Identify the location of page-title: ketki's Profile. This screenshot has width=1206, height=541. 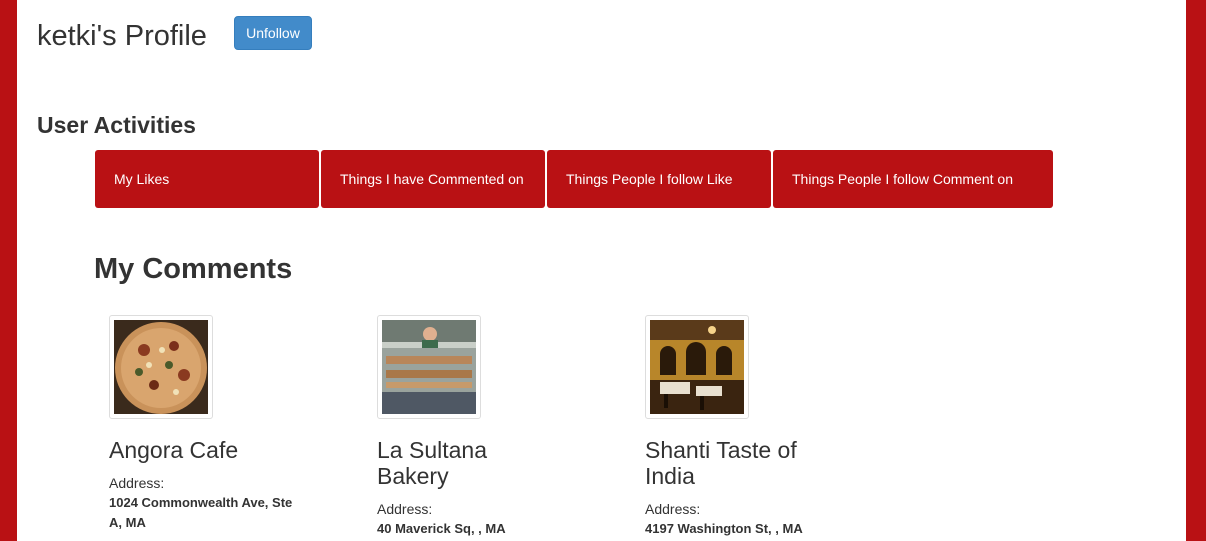
(122, 36).